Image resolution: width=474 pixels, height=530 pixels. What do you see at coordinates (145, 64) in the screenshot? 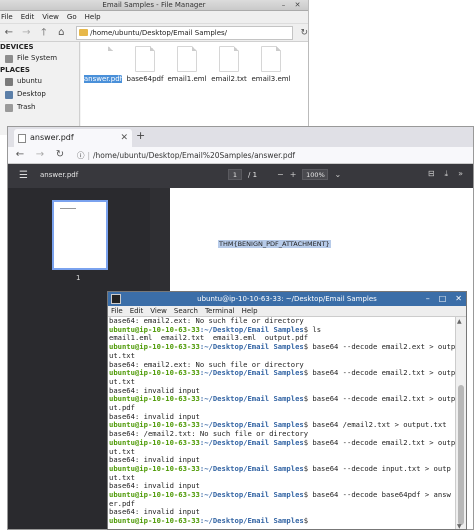
I see `file-item: base64pdf` at bounding box center [145, 64].